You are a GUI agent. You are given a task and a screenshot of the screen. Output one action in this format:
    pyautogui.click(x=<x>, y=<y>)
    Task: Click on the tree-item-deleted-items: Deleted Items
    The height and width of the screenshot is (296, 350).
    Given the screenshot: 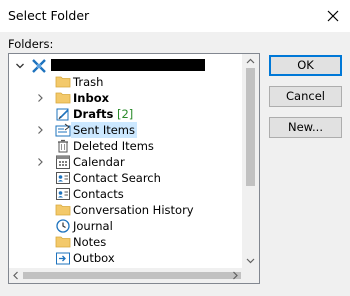 What is the action you would take?
    pyautogui.click(x=125, y=146)
    